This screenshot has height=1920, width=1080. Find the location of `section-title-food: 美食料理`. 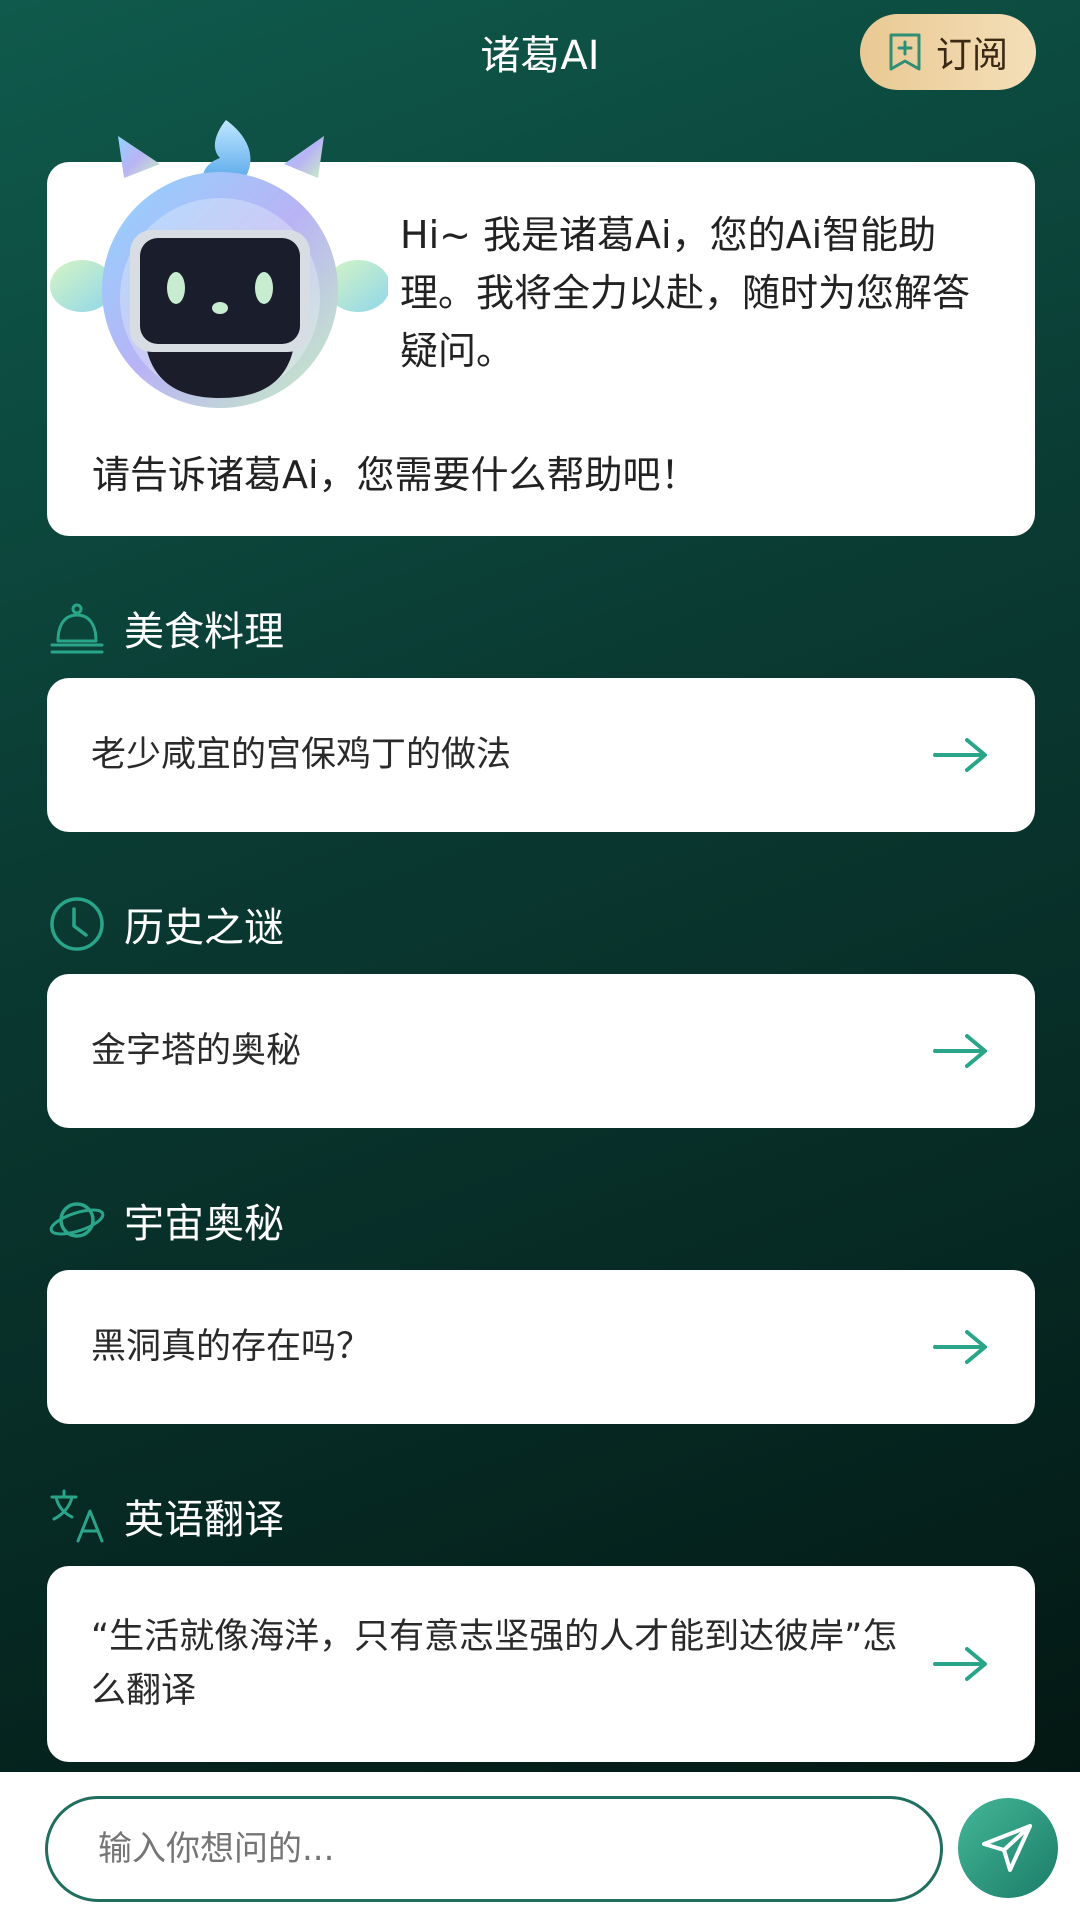

section-title-food: 美食料理 is located at coordinates (204, 632).